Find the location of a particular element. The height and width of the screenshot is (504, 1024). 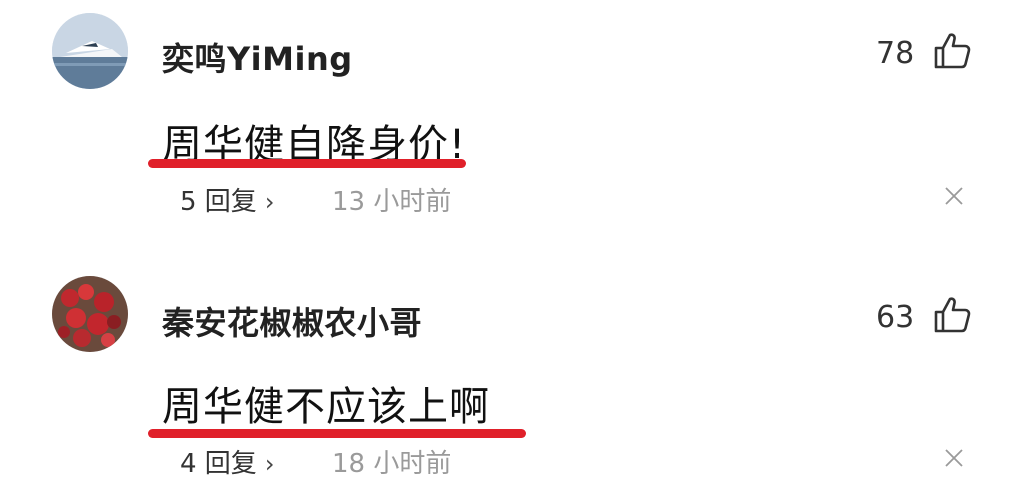

pepper-avatar-icon is located at coordinates (90, 314).